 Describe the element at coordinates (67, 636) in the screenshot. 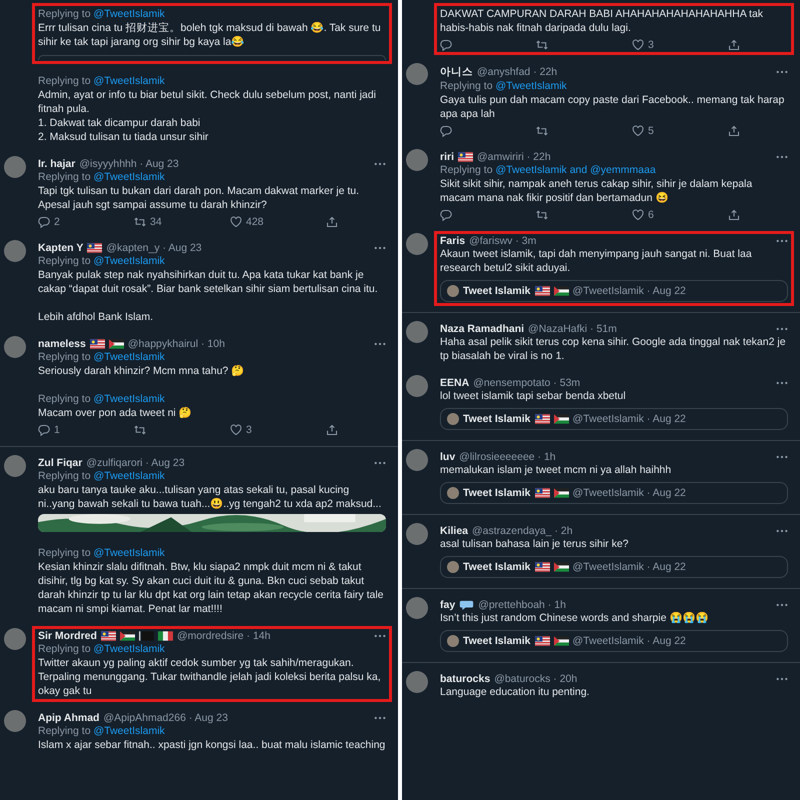

I see `user-name: Sir Mordred` at that location.